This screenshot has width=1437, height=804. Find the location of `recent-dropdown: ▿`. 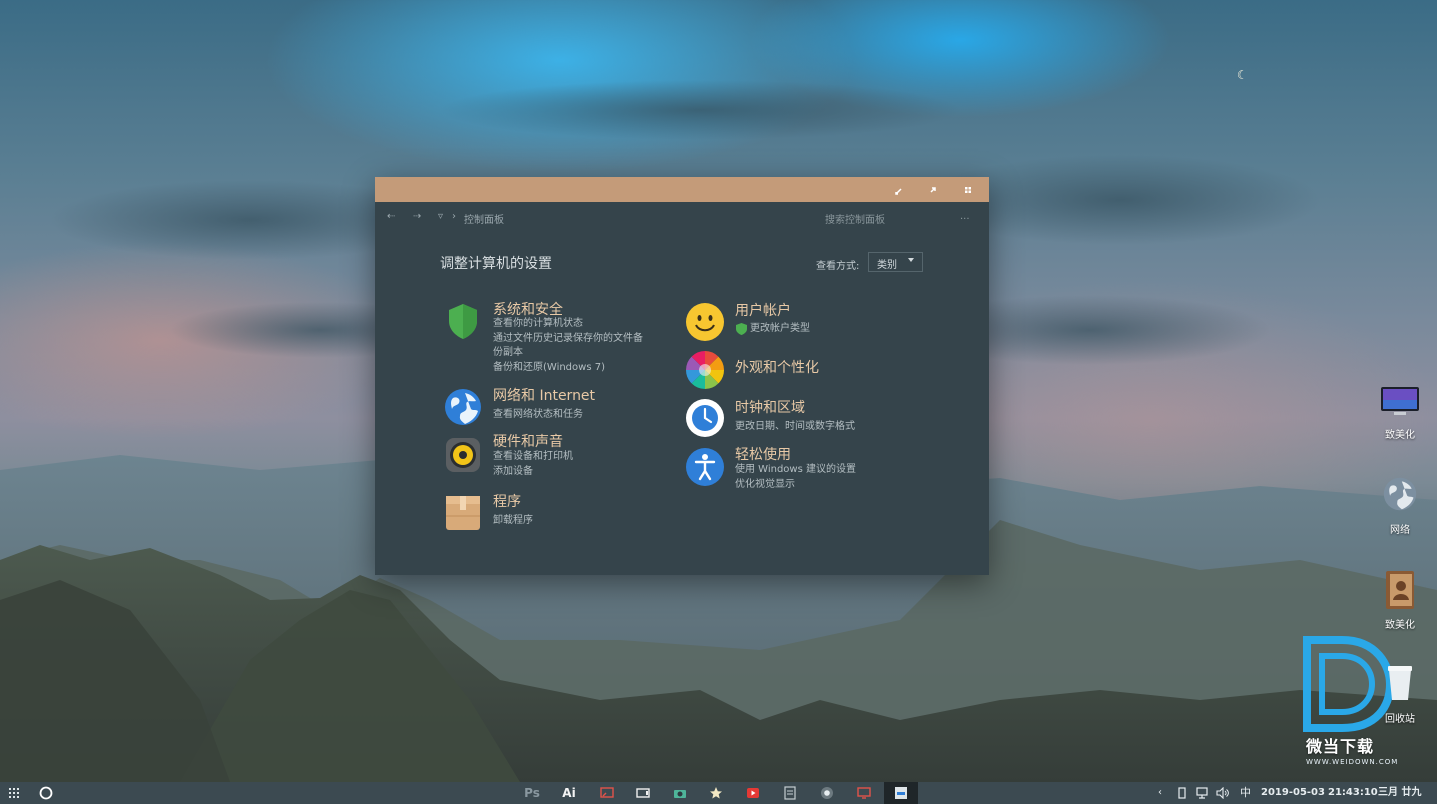

recent-dropdown: ▿ is located at coordinates (440, 216).